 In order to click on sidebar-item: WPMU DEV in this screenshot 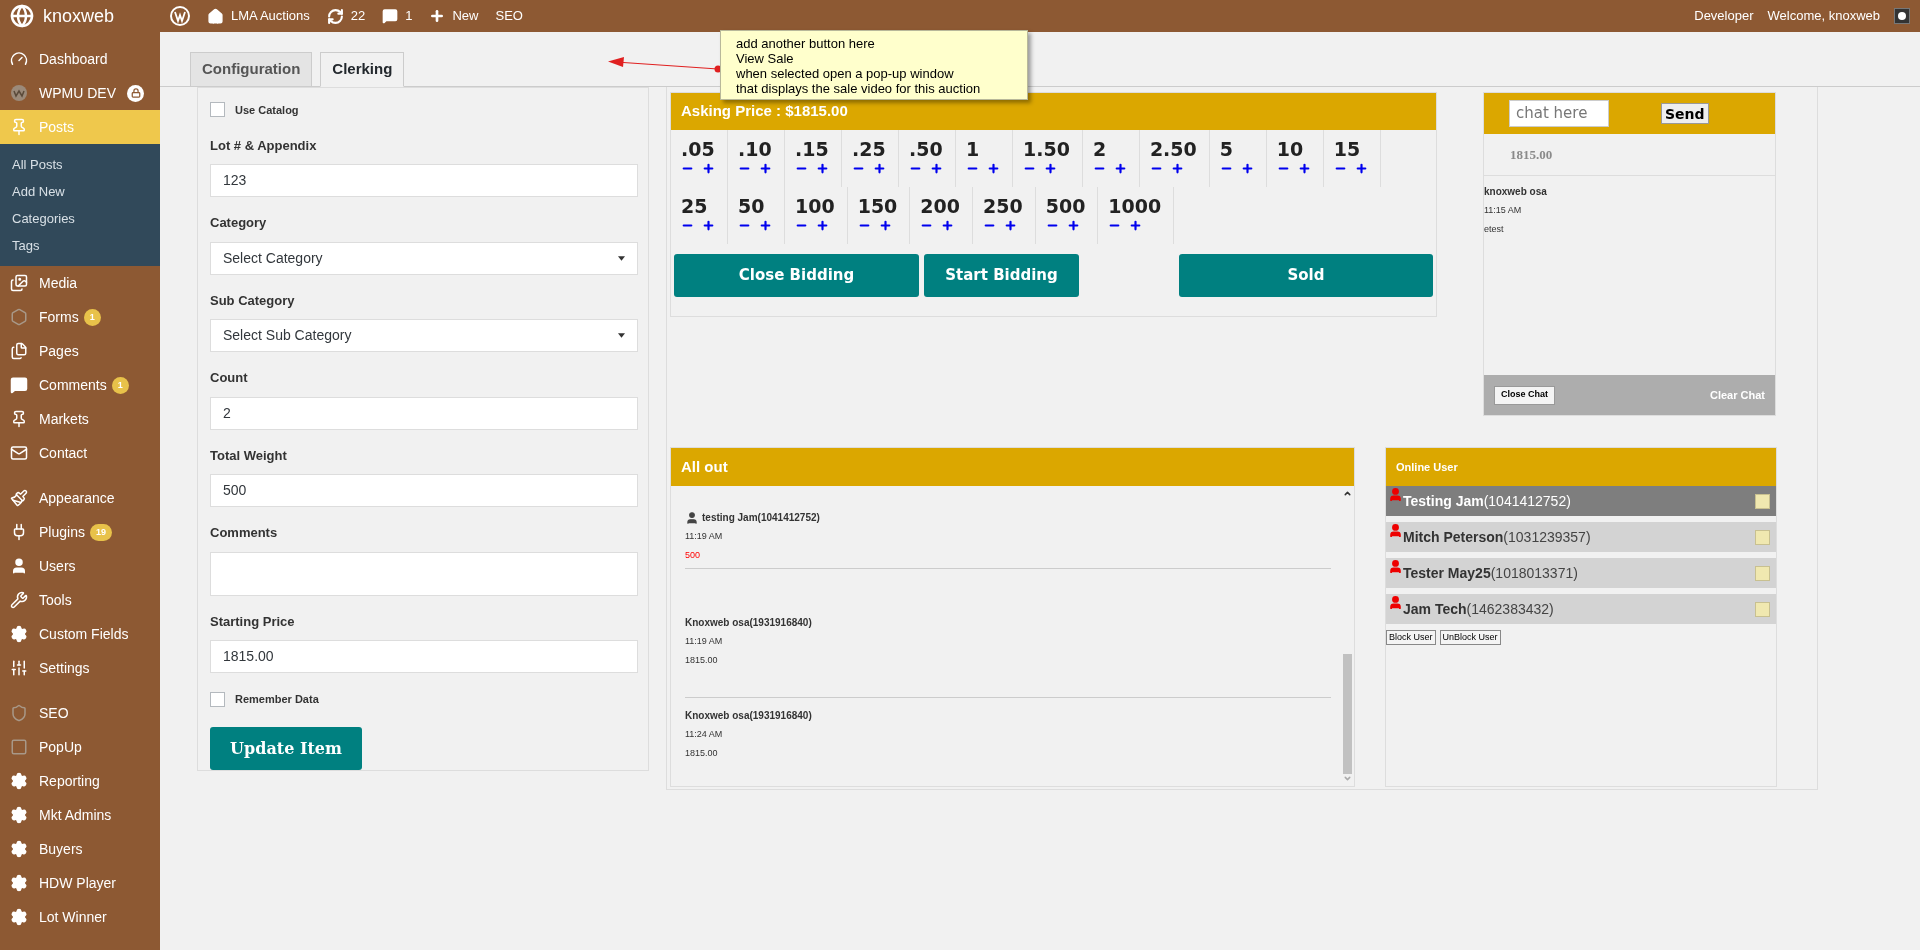, I will do `click(80, 93)`.